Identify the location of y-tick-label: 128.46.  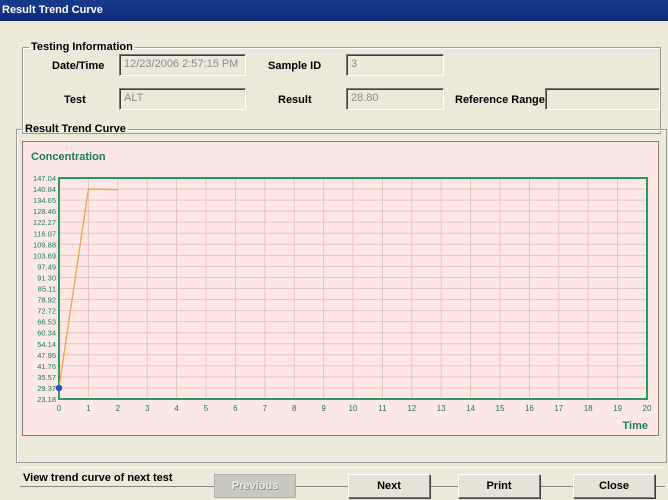
(44, 211).